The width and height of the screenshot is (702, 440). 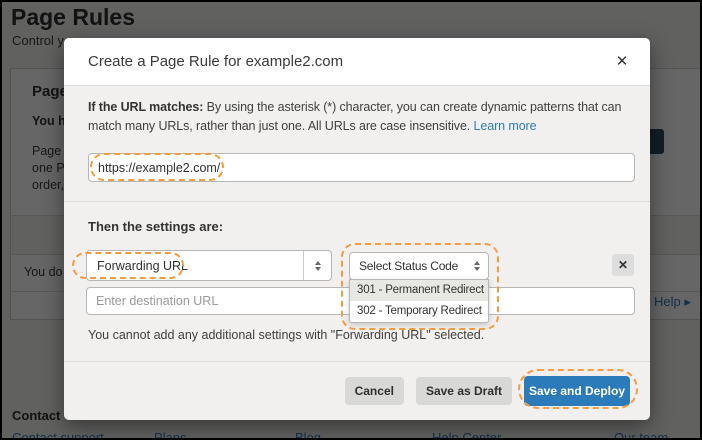 What do you see at coordinates (146, 107) in the screenshot?
I see `url-match-label: If the URL matches:` at bounding box center [146, 107].